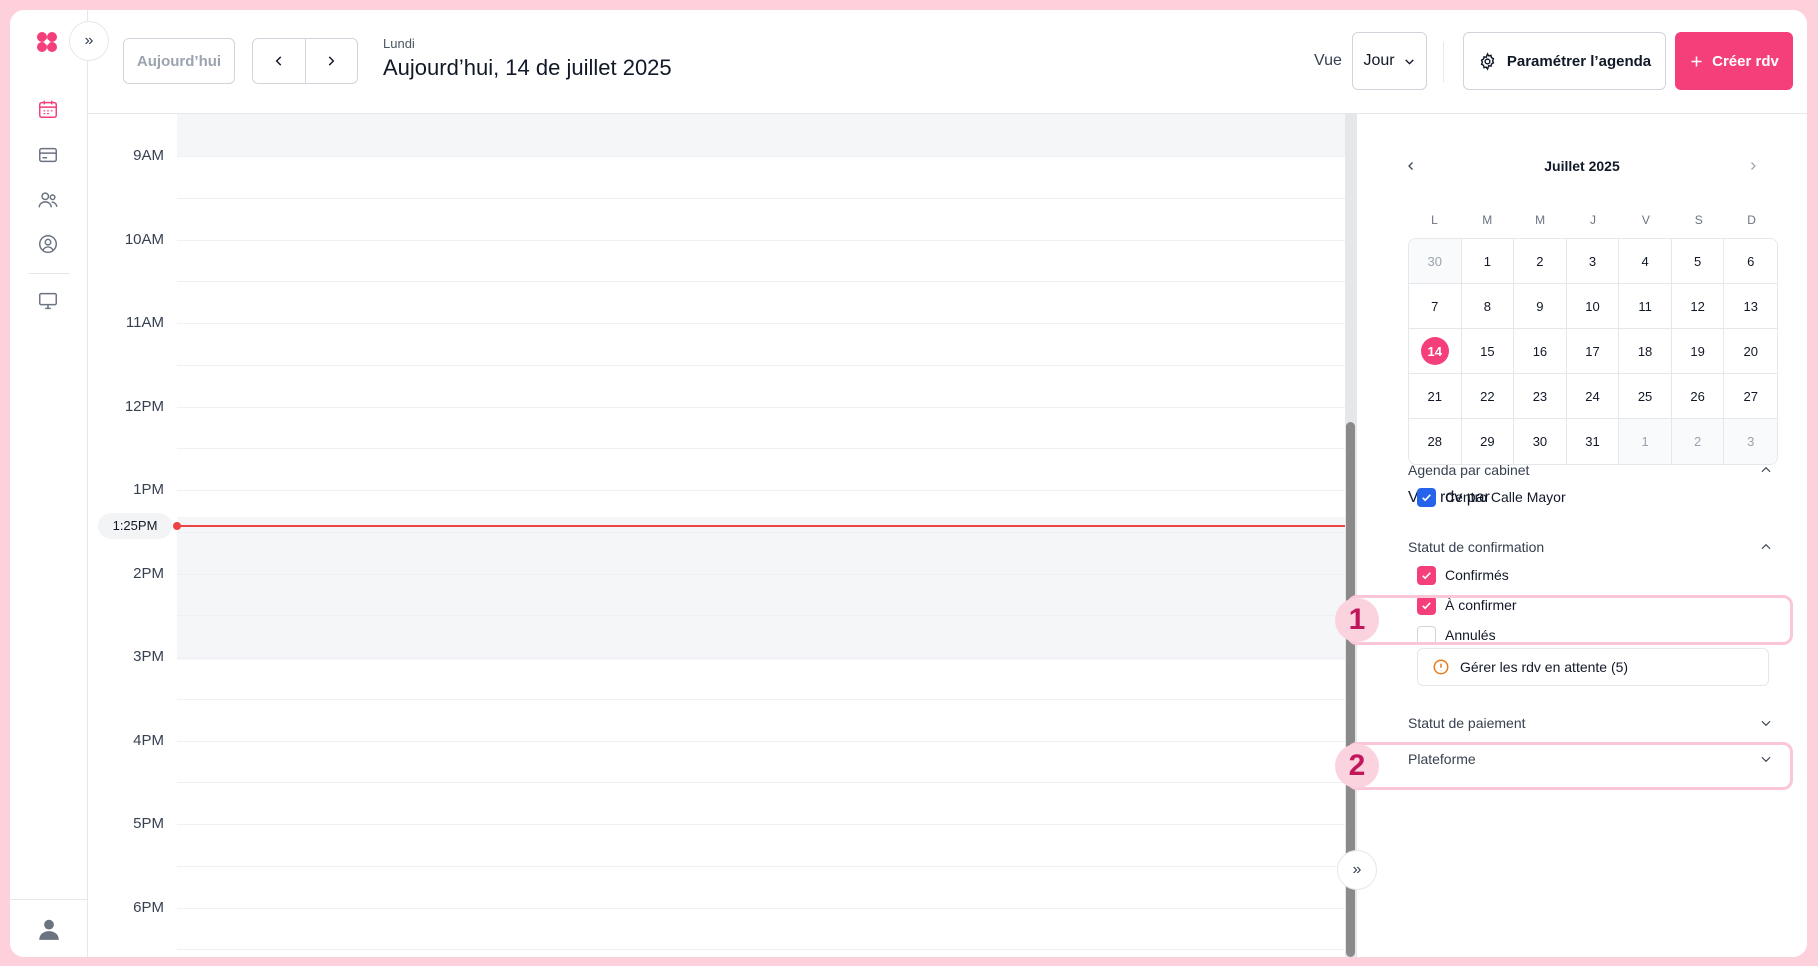 This screenshot has height=966, width=1818. Describe the element at coordinates (1443, 62) in the screenshot. I see `toolbar-divider` at that location.